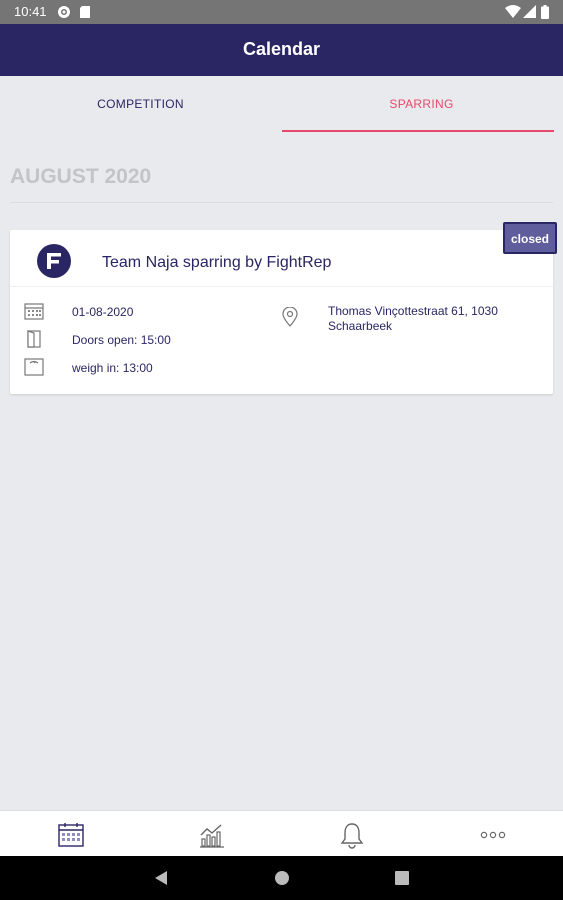 The image size is (563, 900). Describe the element at coordinates (352, 835) in the screenshot. I see `notifications-bell-icon` at that location.